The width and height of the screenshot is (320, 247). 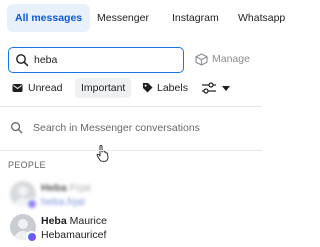 What do you see at coordinates (49, 18) in the screenshot?
I see `tab-all-messages: All messages` at bounding box center [49, 18].